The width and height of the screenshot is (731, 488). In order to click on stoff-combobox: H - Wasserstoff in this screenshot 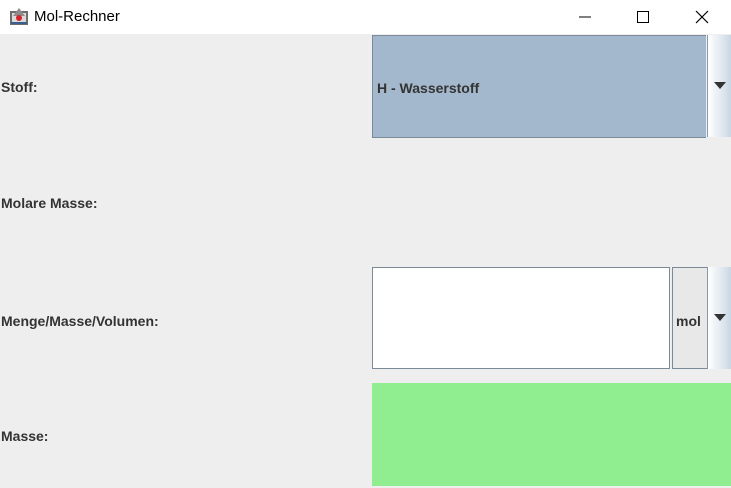, I will do `click(551, 86)`.